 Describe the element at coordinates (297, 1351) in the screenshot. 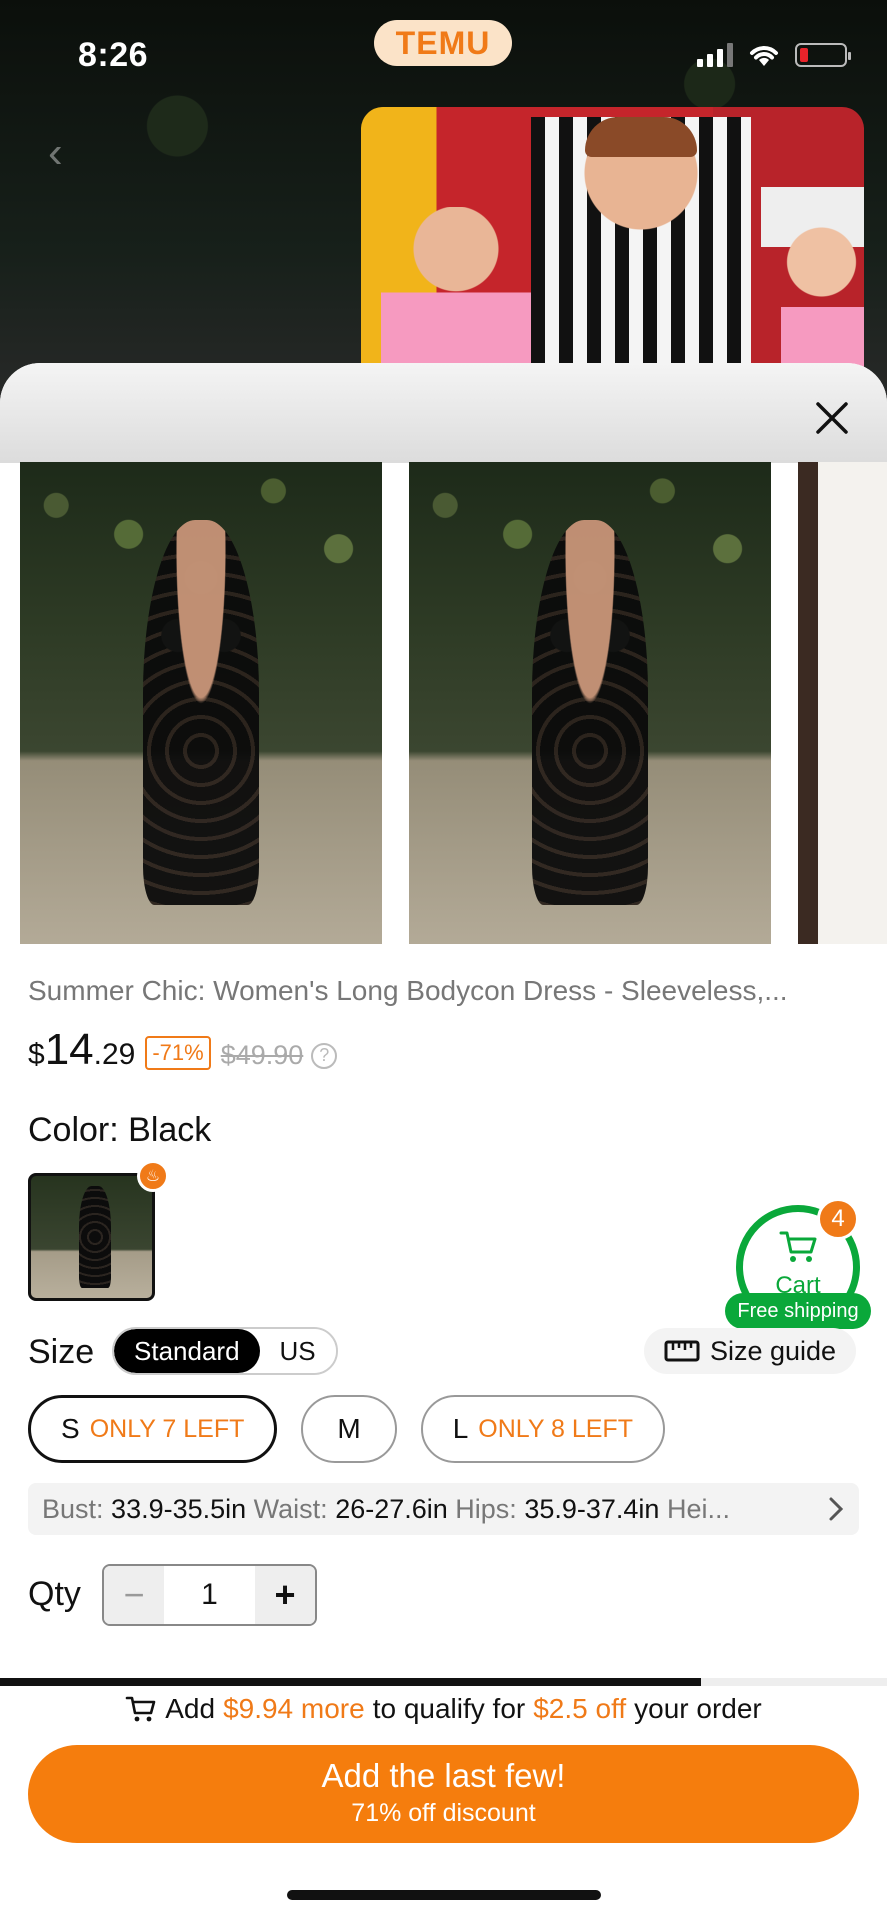

I see `size-system-us: US` at that location.